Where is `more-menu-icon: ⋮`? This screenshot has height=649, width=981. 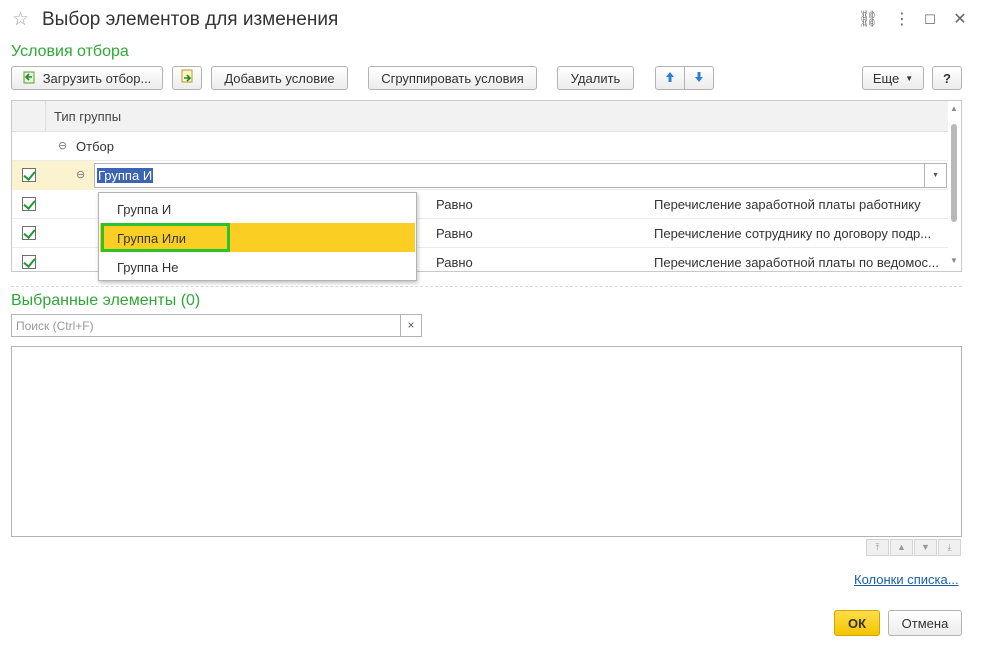 more-menu-icon: ⋮ is located at coordinates (902, 20).